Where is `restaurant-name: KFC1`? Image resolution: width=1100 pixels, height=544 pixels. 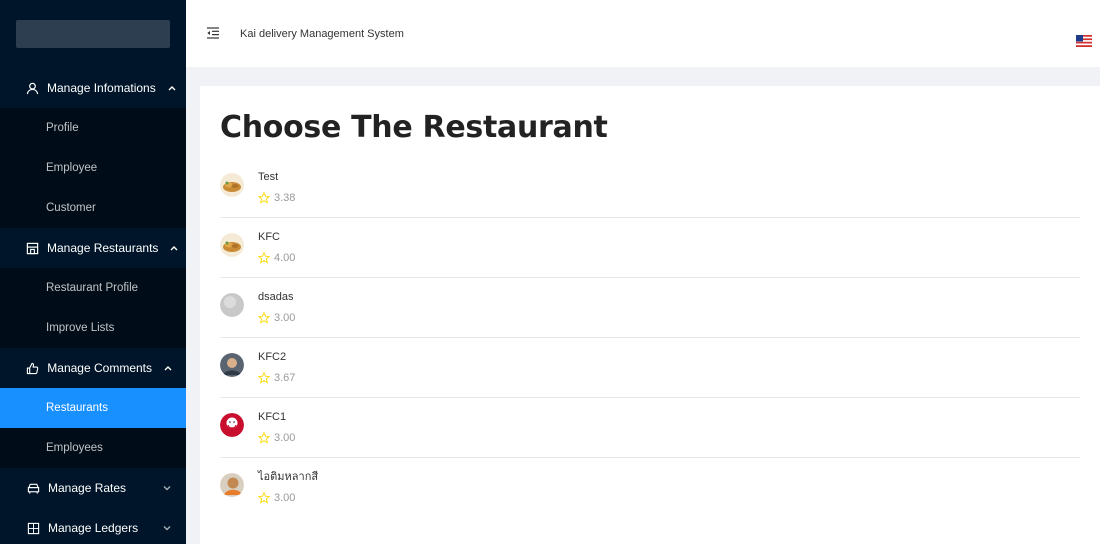
restaurant-name: KFC1 is located at coordinates (272, 416).